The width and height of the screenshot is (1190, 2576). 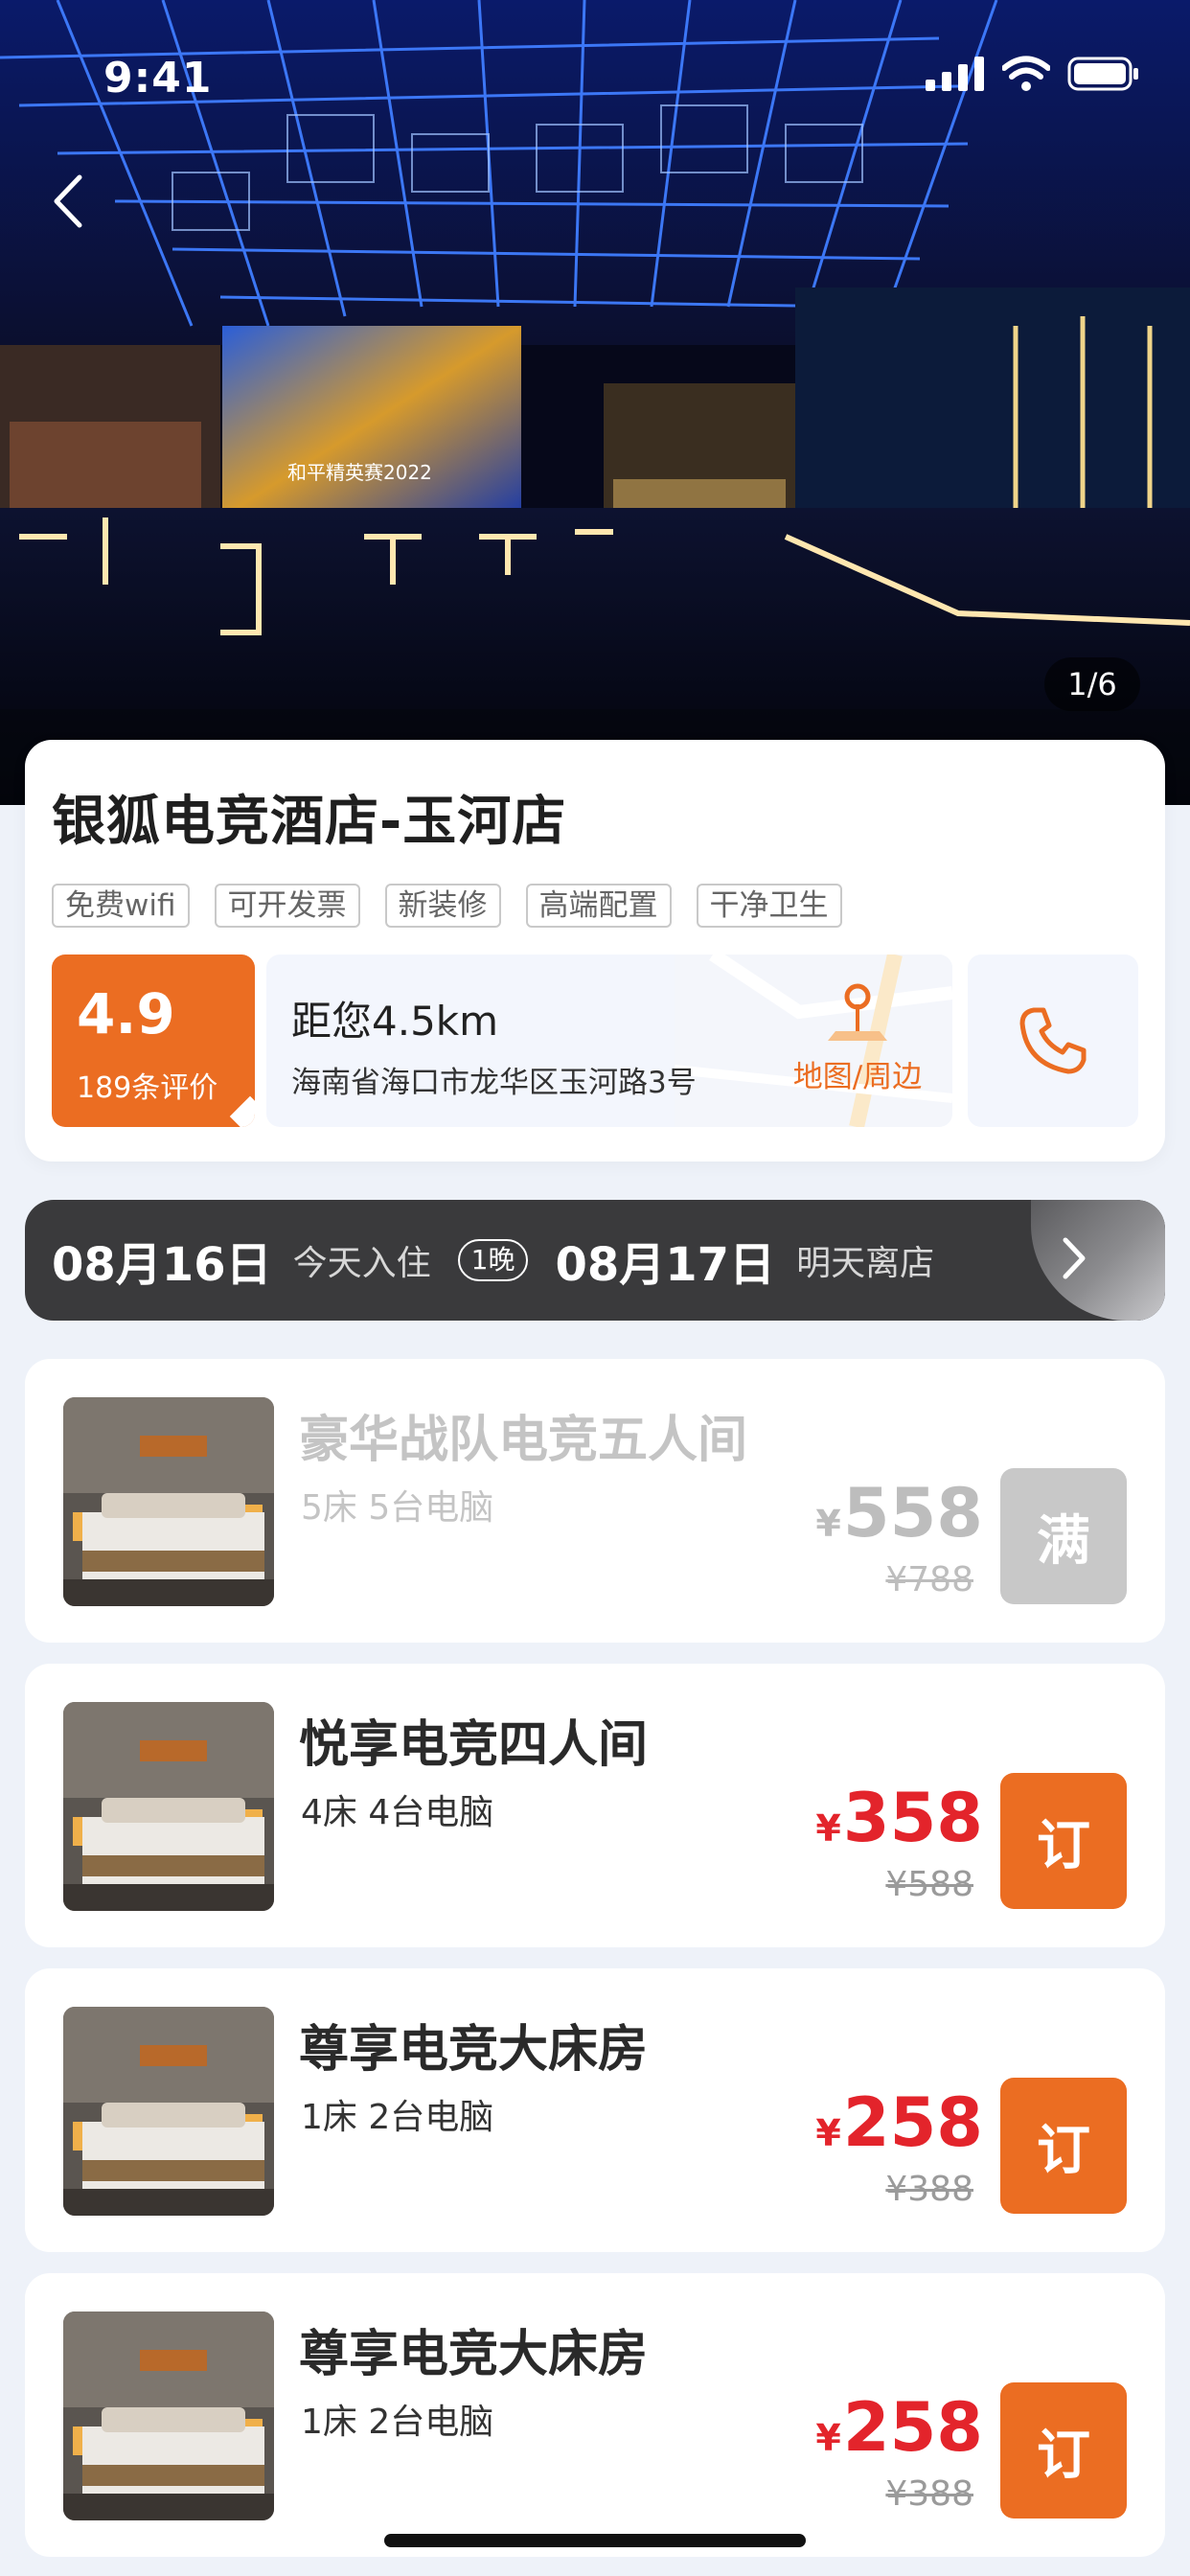 What do you see at coordinates (310, 822) in the screenshot?
I see `hotel-name: 银狐电竞酒店-玉河店` at bounding box center [310, 822].